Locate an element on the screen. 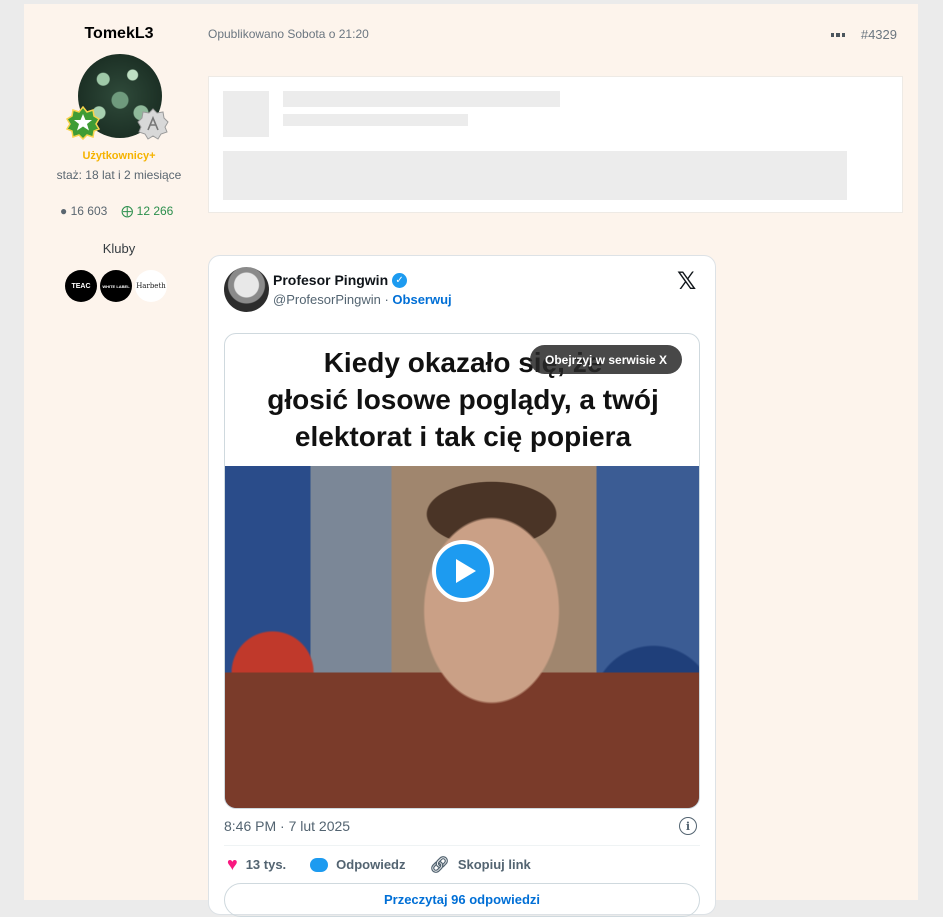 This screenshot has height=917, width=943. reply-button: Odpowiedz is located at coordinates (358, 864).